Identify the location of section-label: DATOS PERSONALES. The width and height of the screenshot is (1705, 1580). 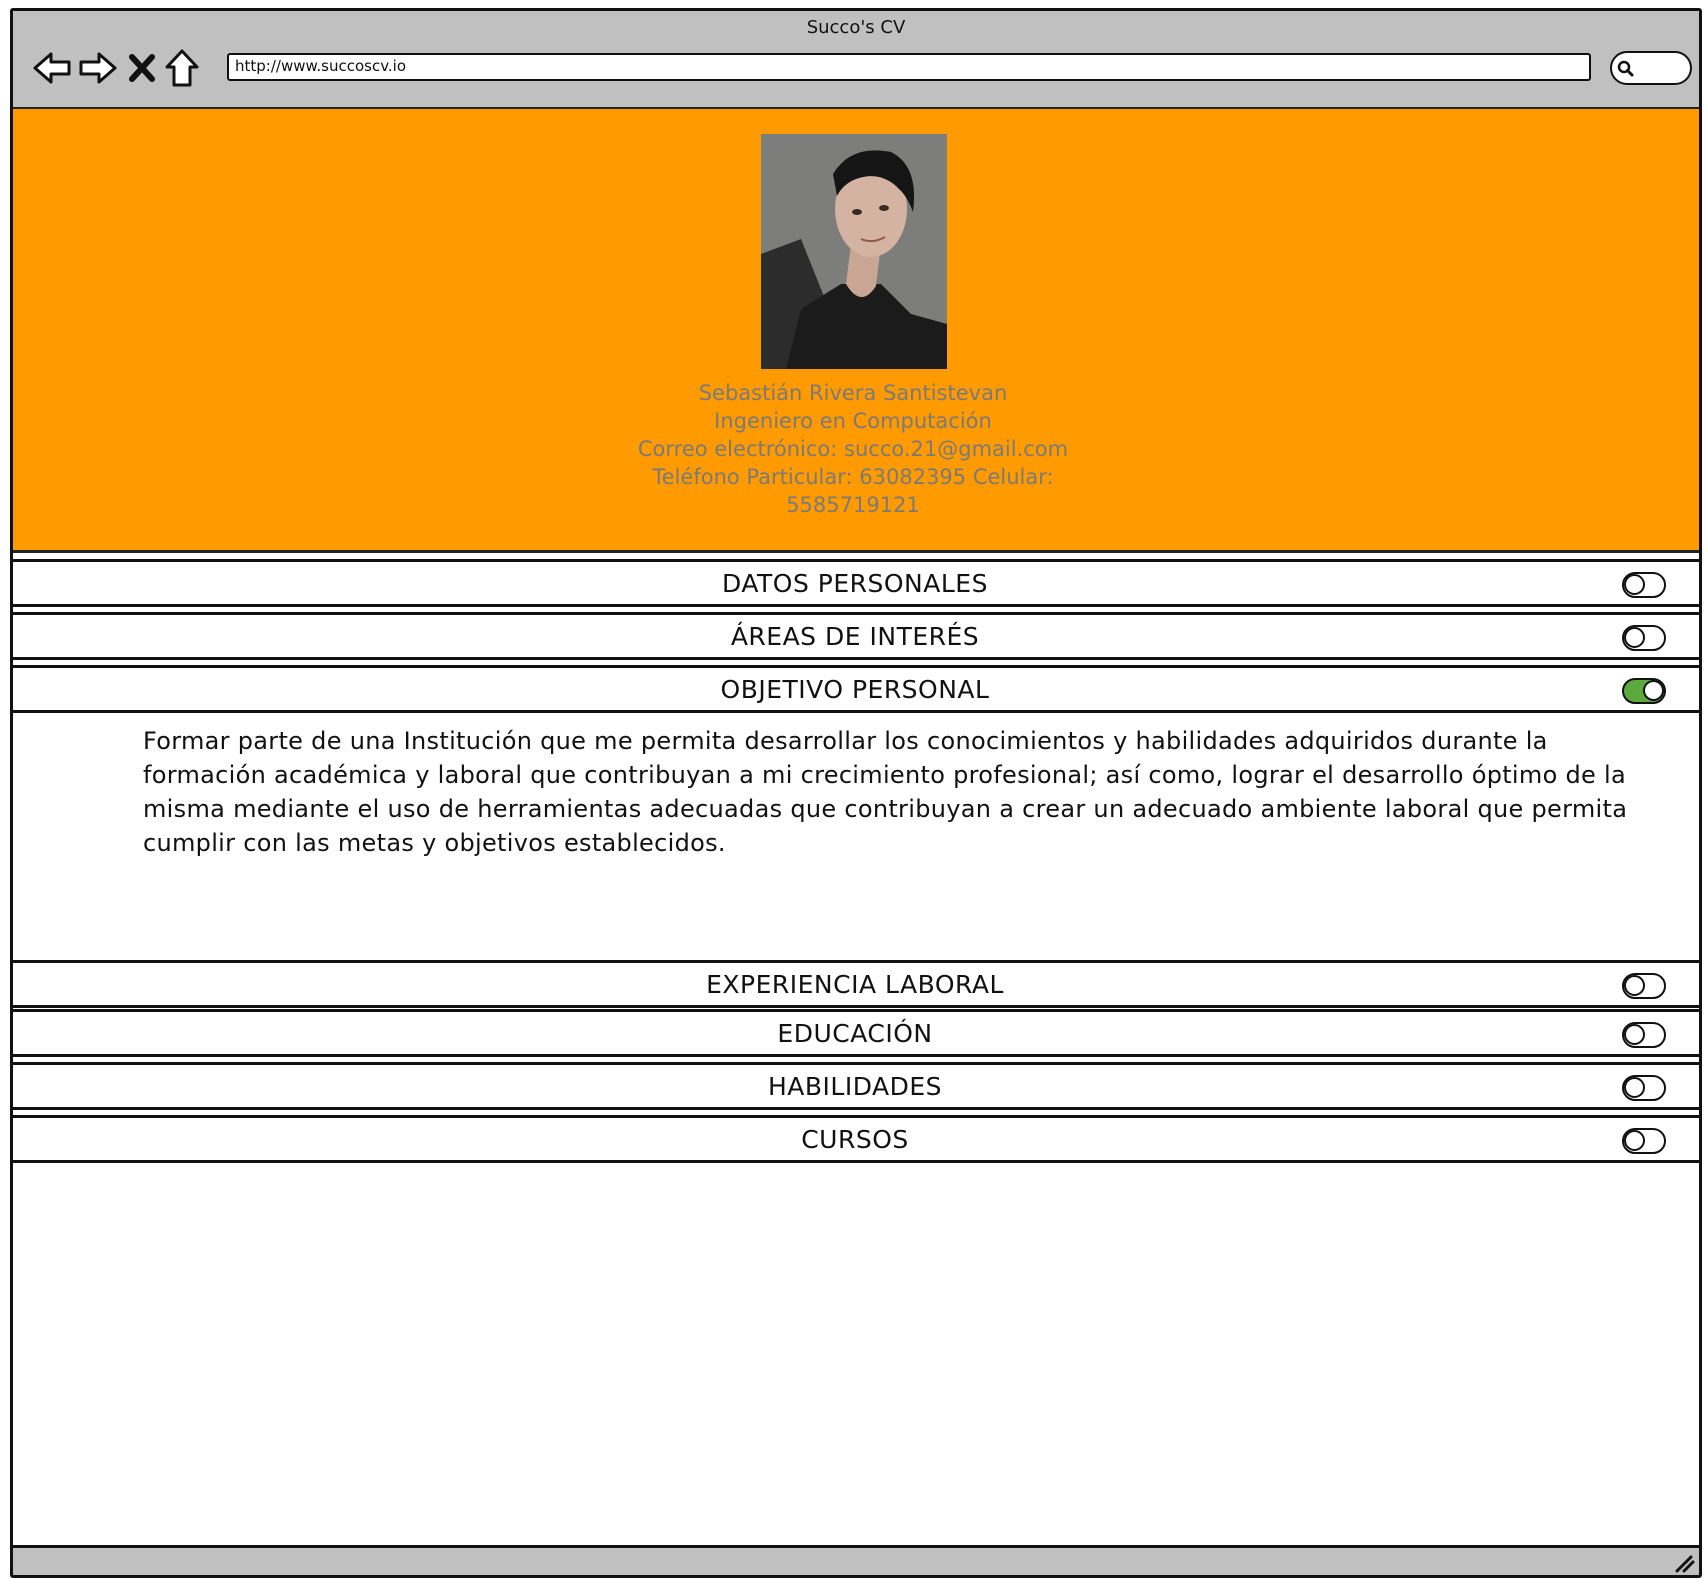
(855, 583).